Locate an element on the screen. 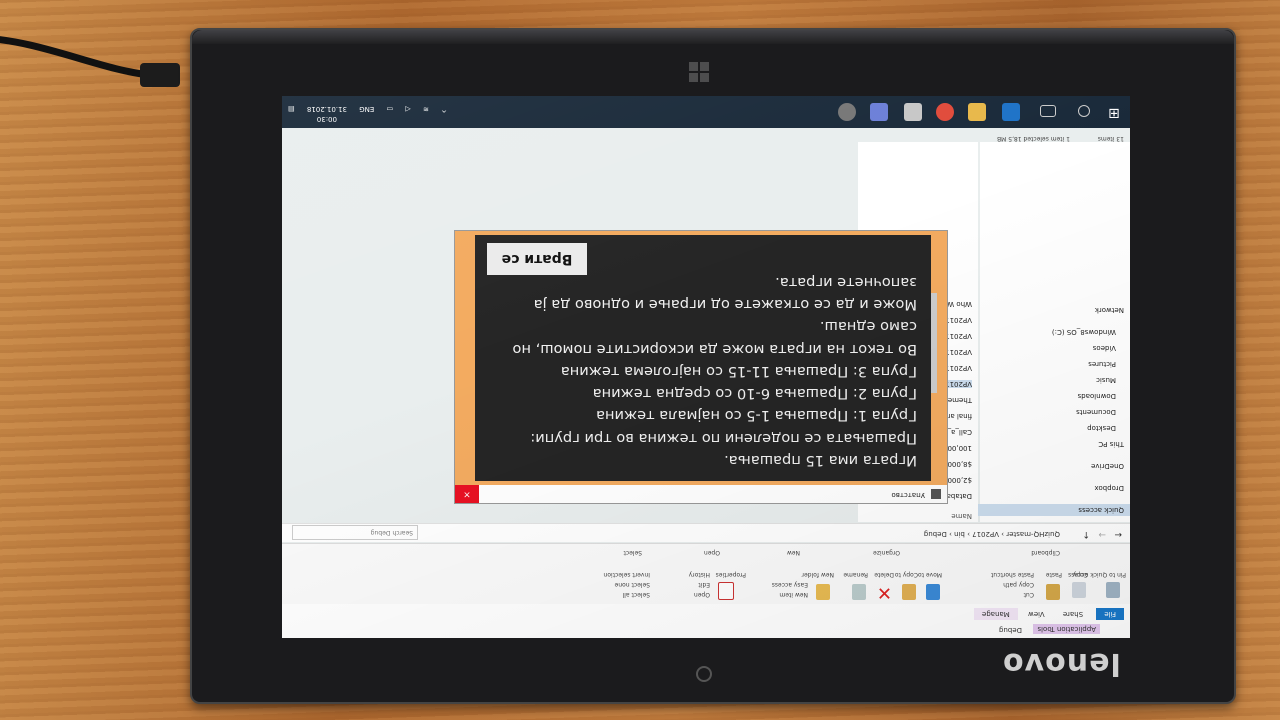  back-button: Врати се is located at coordinates (537, 259).